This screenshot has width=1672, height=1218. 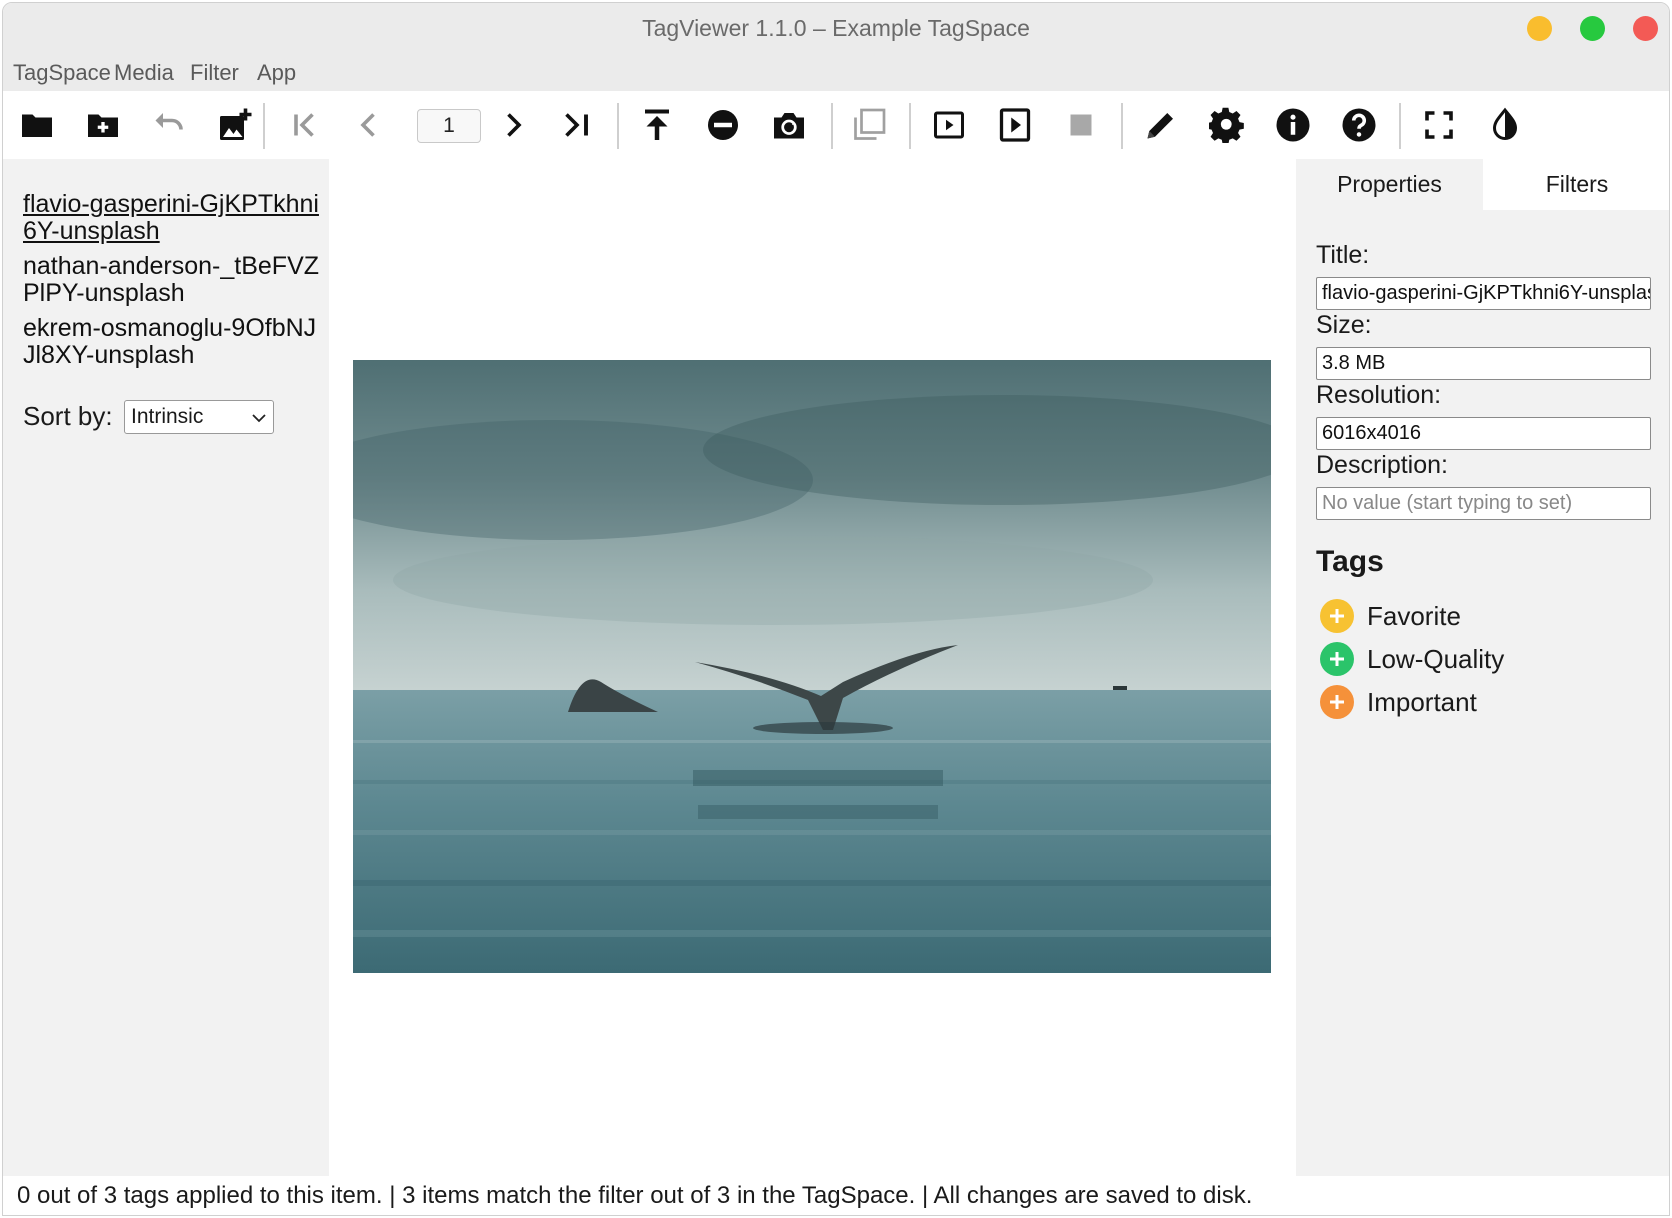 What do you see at coordinates (869, 125) in the screenshot?
I see `duplicate-icon` at bounding box center [869, 125].